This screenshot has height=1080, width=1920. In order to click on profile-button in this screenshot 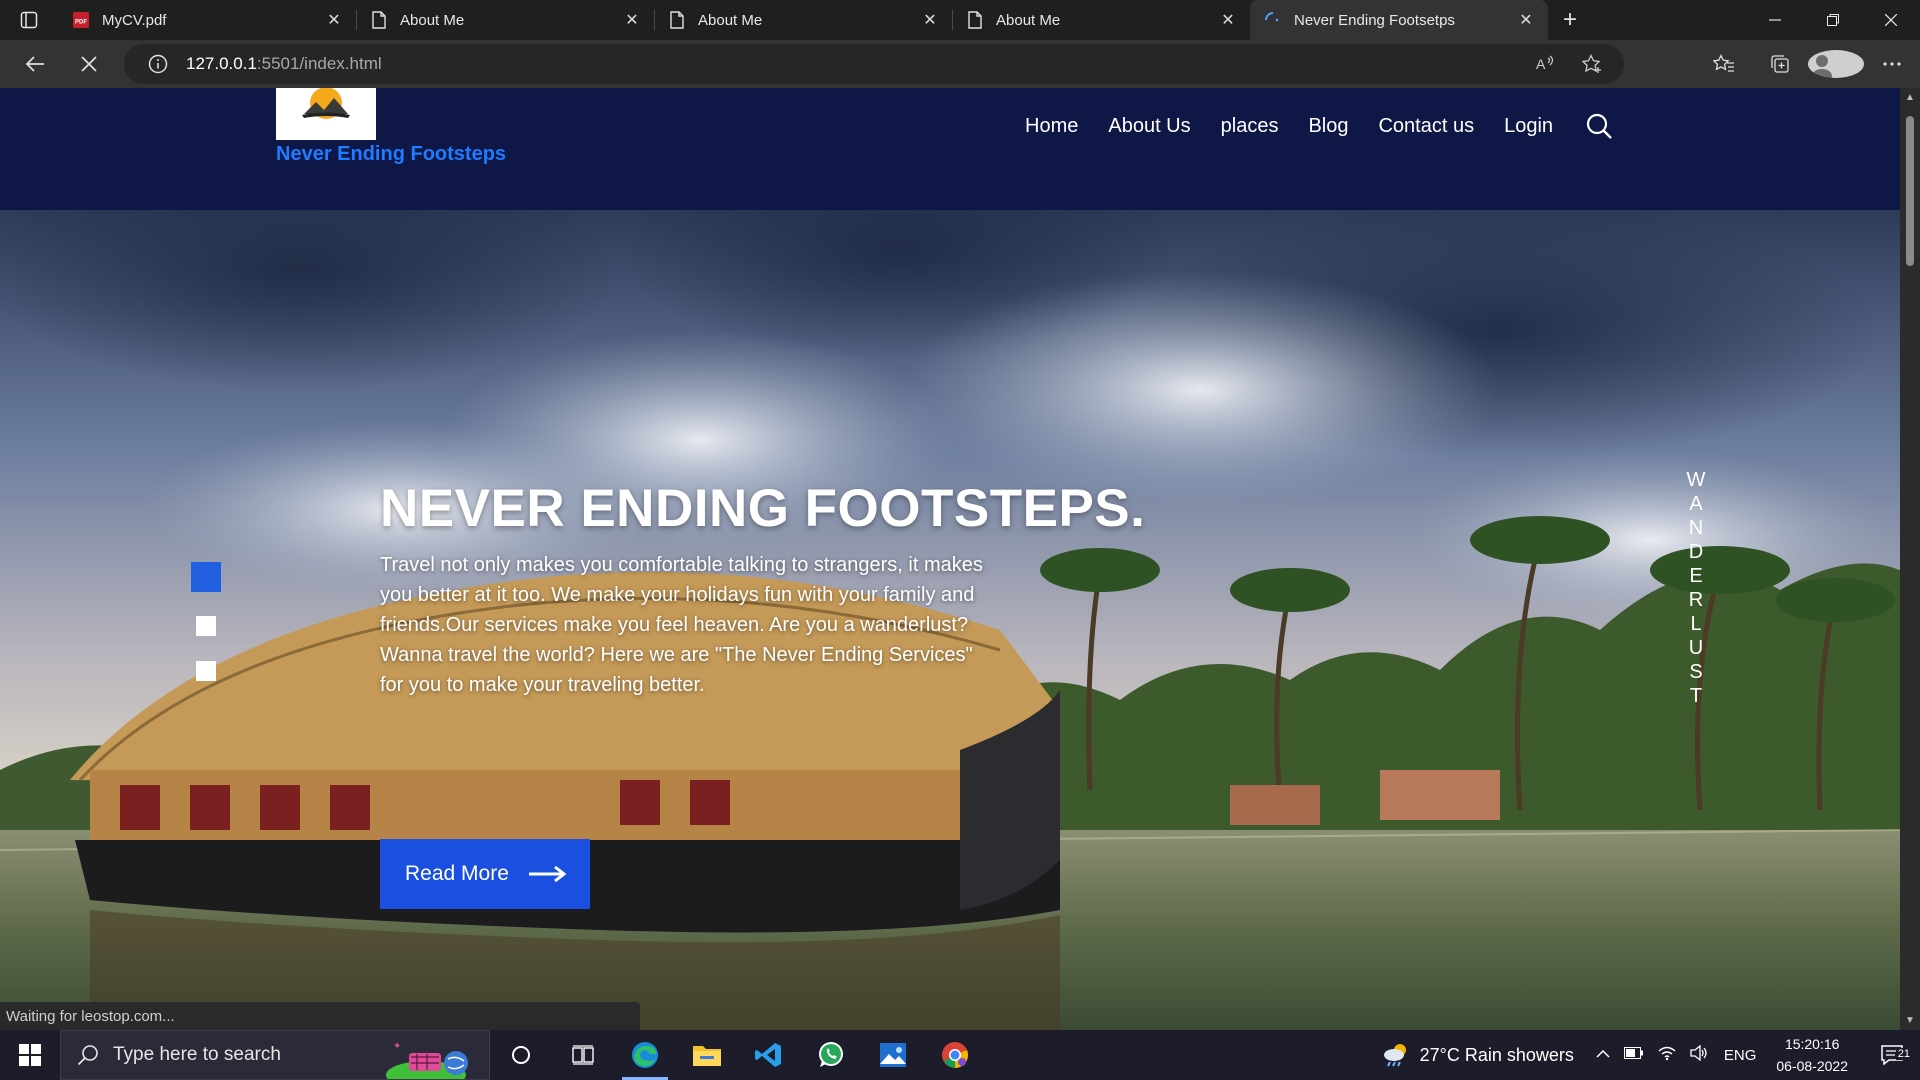, I will do `click(1836, 64)`.